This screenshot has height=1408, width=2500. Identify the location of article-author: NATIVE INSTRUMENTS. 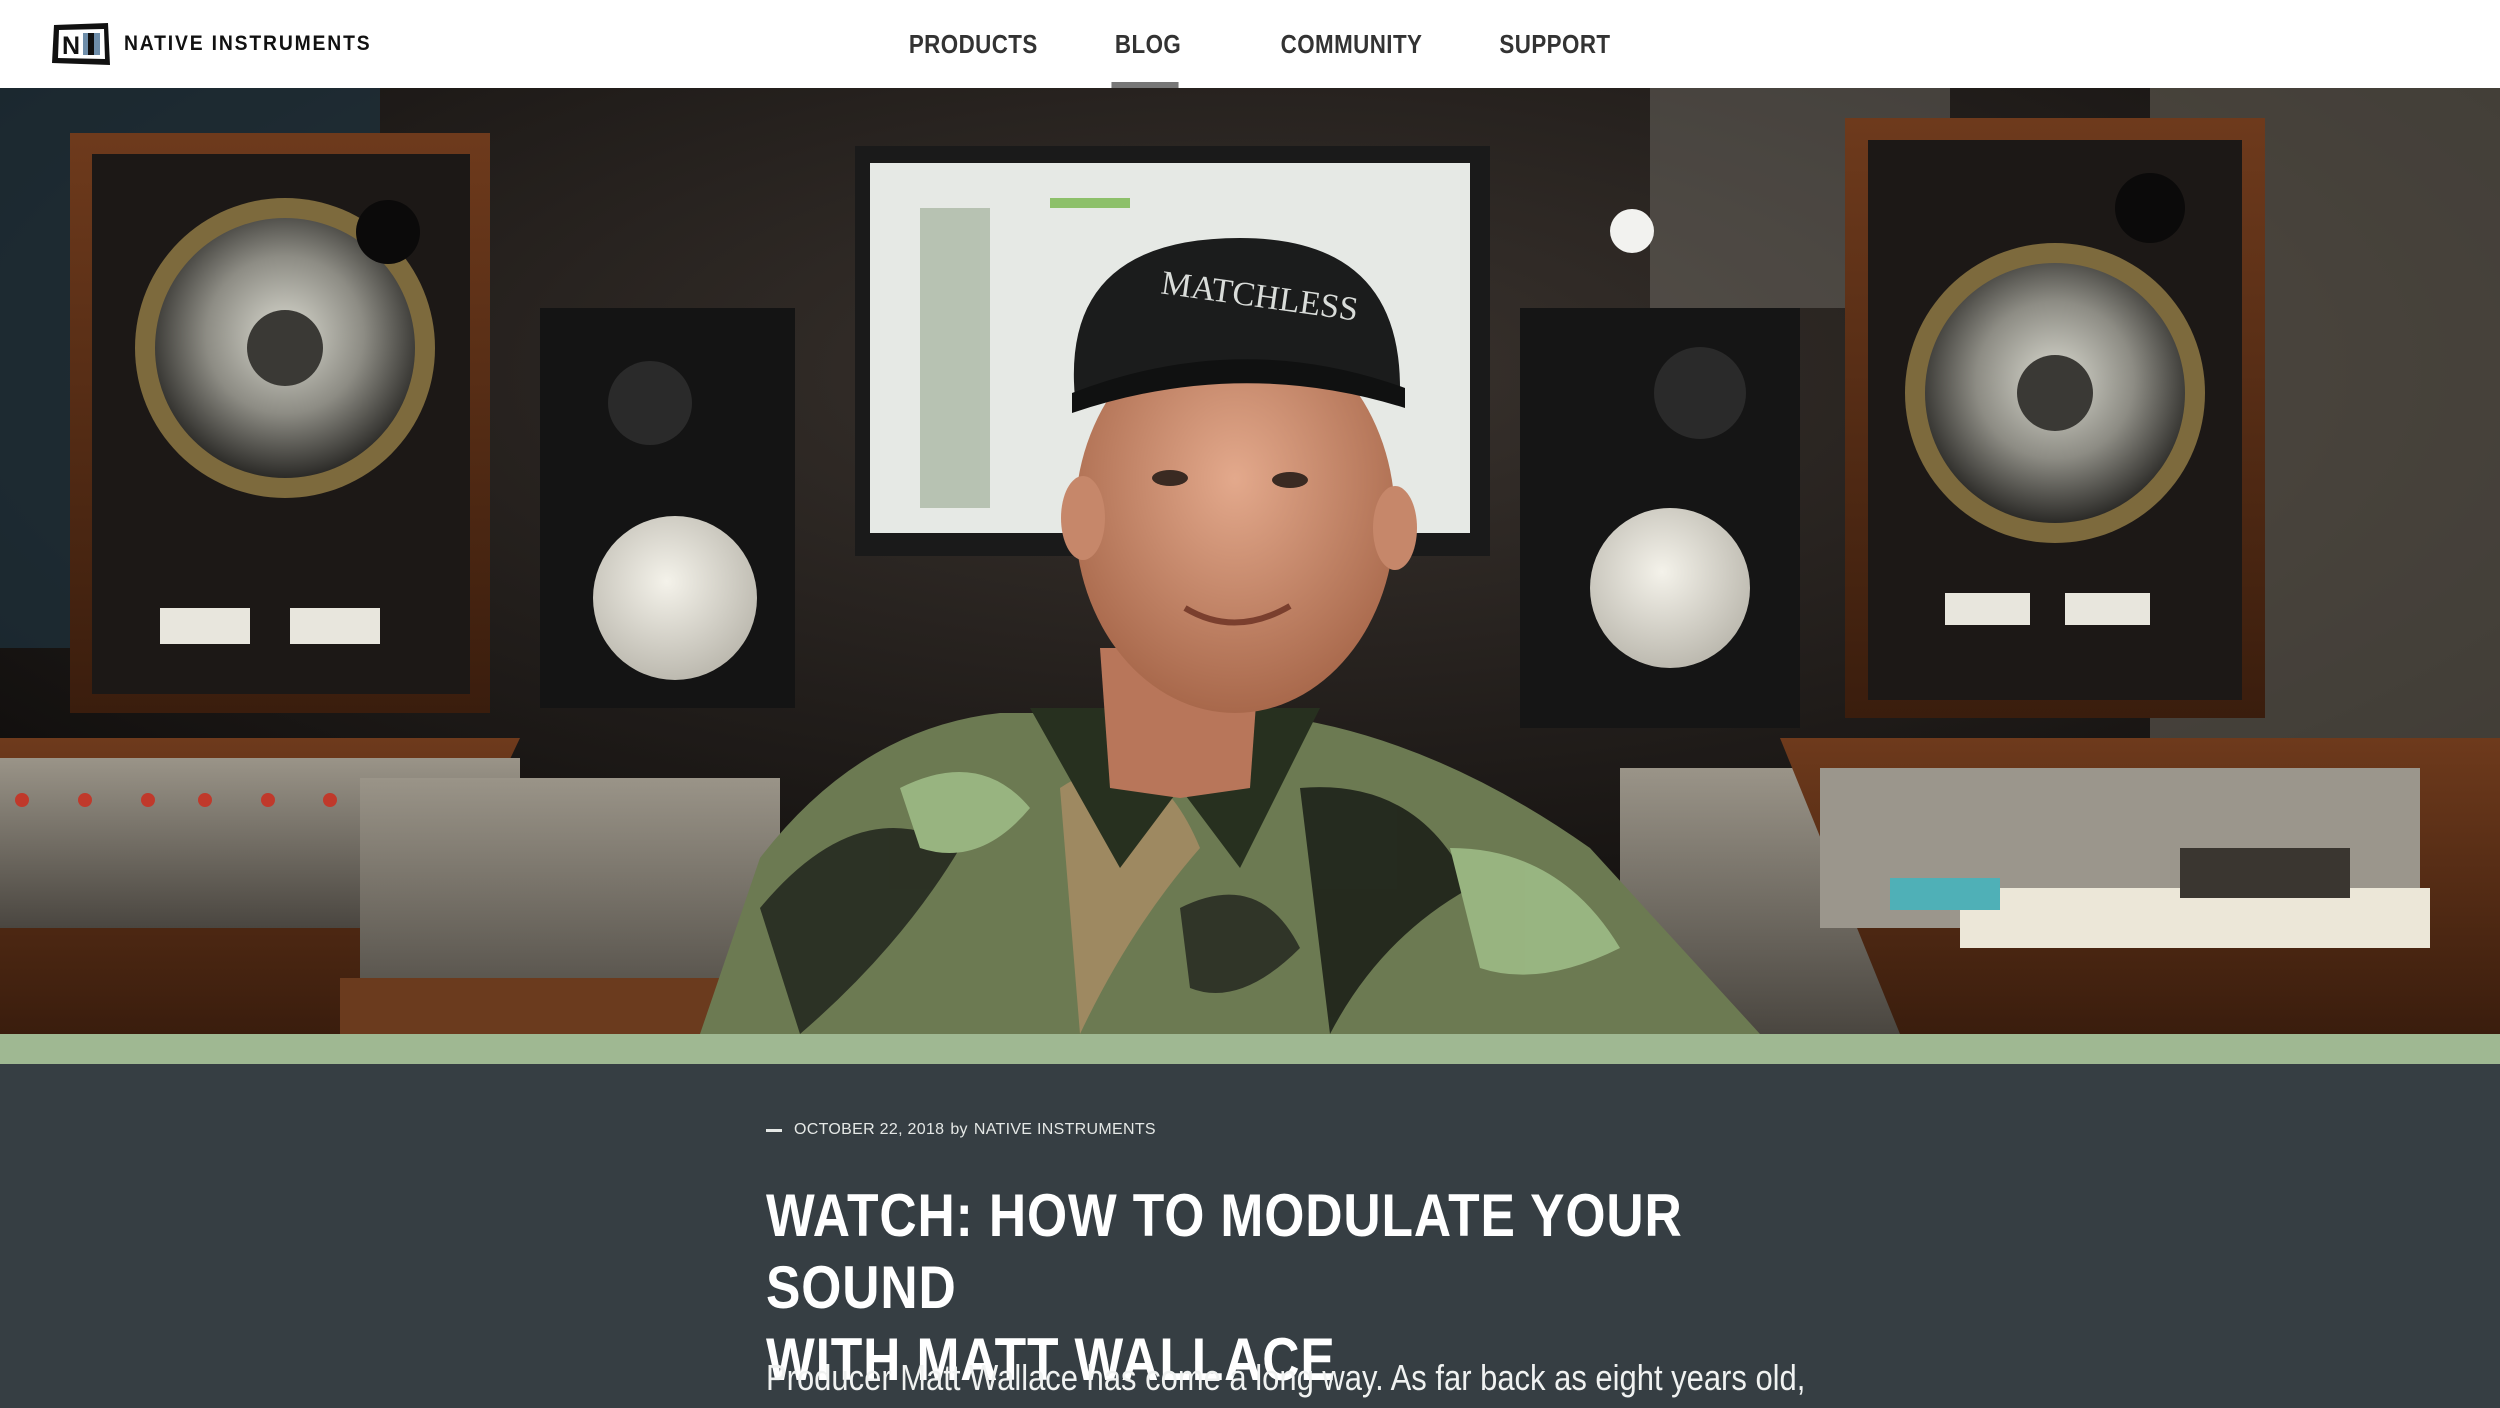
(1065, 1130).